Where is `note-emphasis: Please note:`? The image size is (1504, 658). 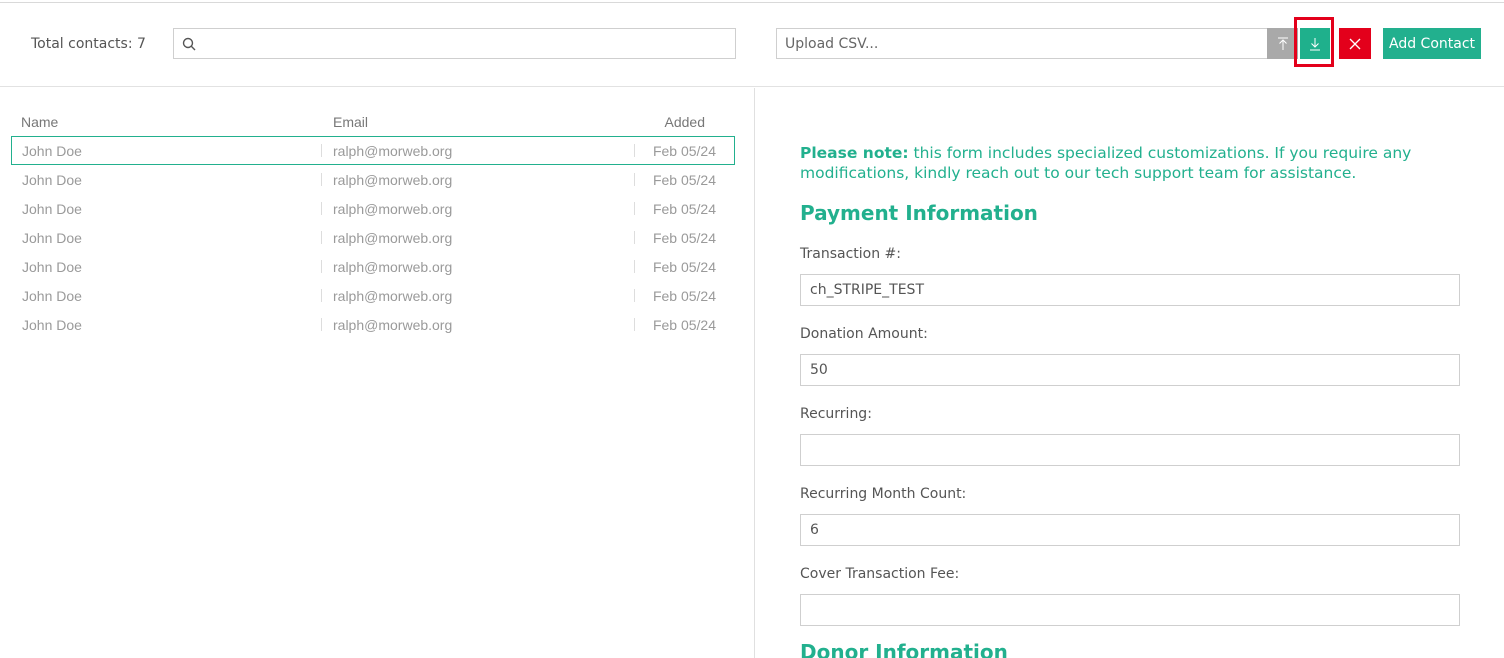
note-emphasis: Please note: is located at coordinates (854, 153).